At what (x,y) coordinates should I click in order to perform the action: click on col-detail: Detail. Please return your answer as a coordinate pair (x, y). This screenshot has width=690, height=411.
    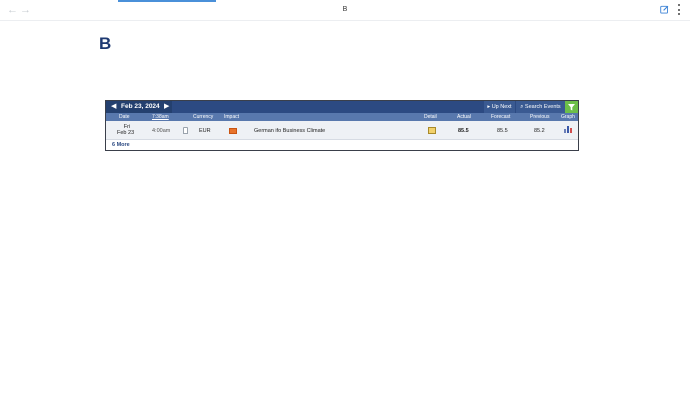
    Looking at the image, I should click on (430, 117).